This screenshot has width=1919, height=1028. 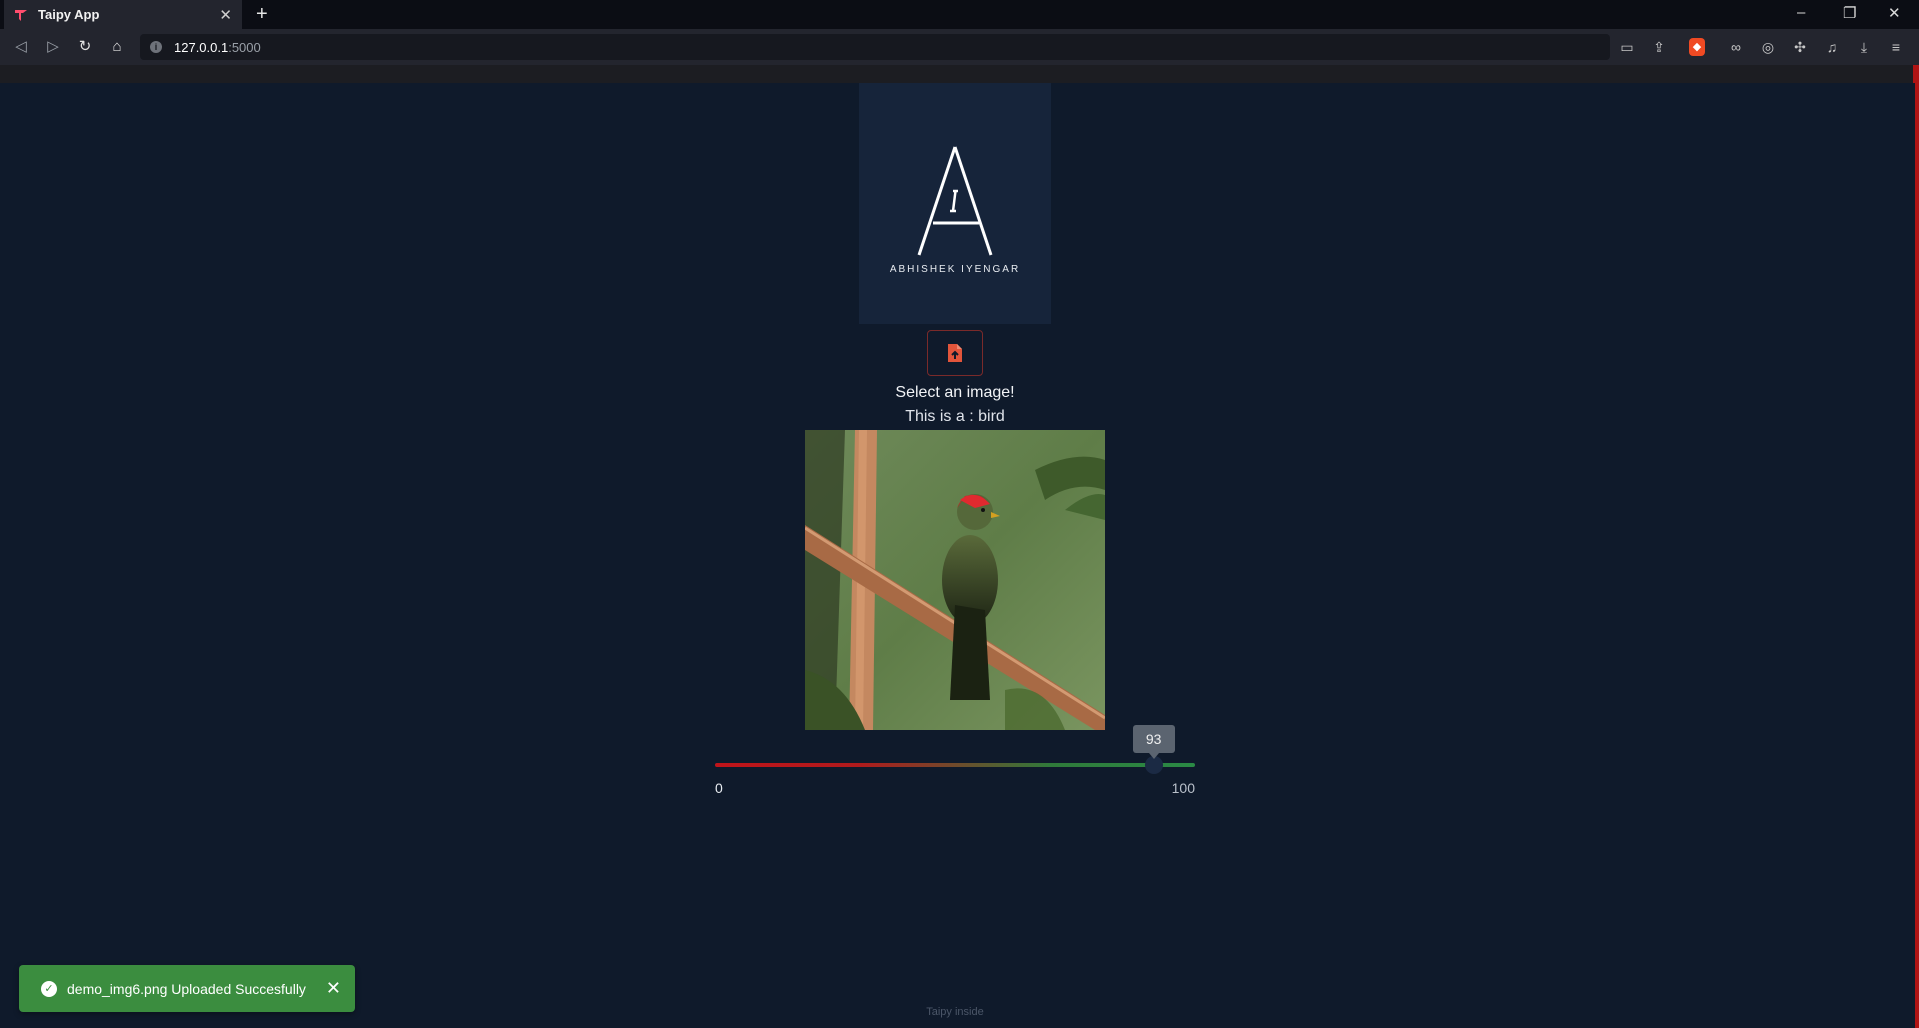 What do you see at coordinates (1153, 742) in the screenshot?
I see `slider-value-tooltip: 93` at bounding box center [1153, 742].